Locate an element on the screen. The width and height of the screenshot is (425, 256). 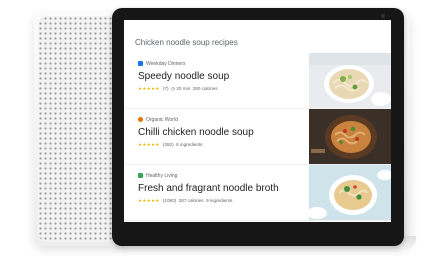
recipe-source: Healthy Living is located at coordinates (162, 176).